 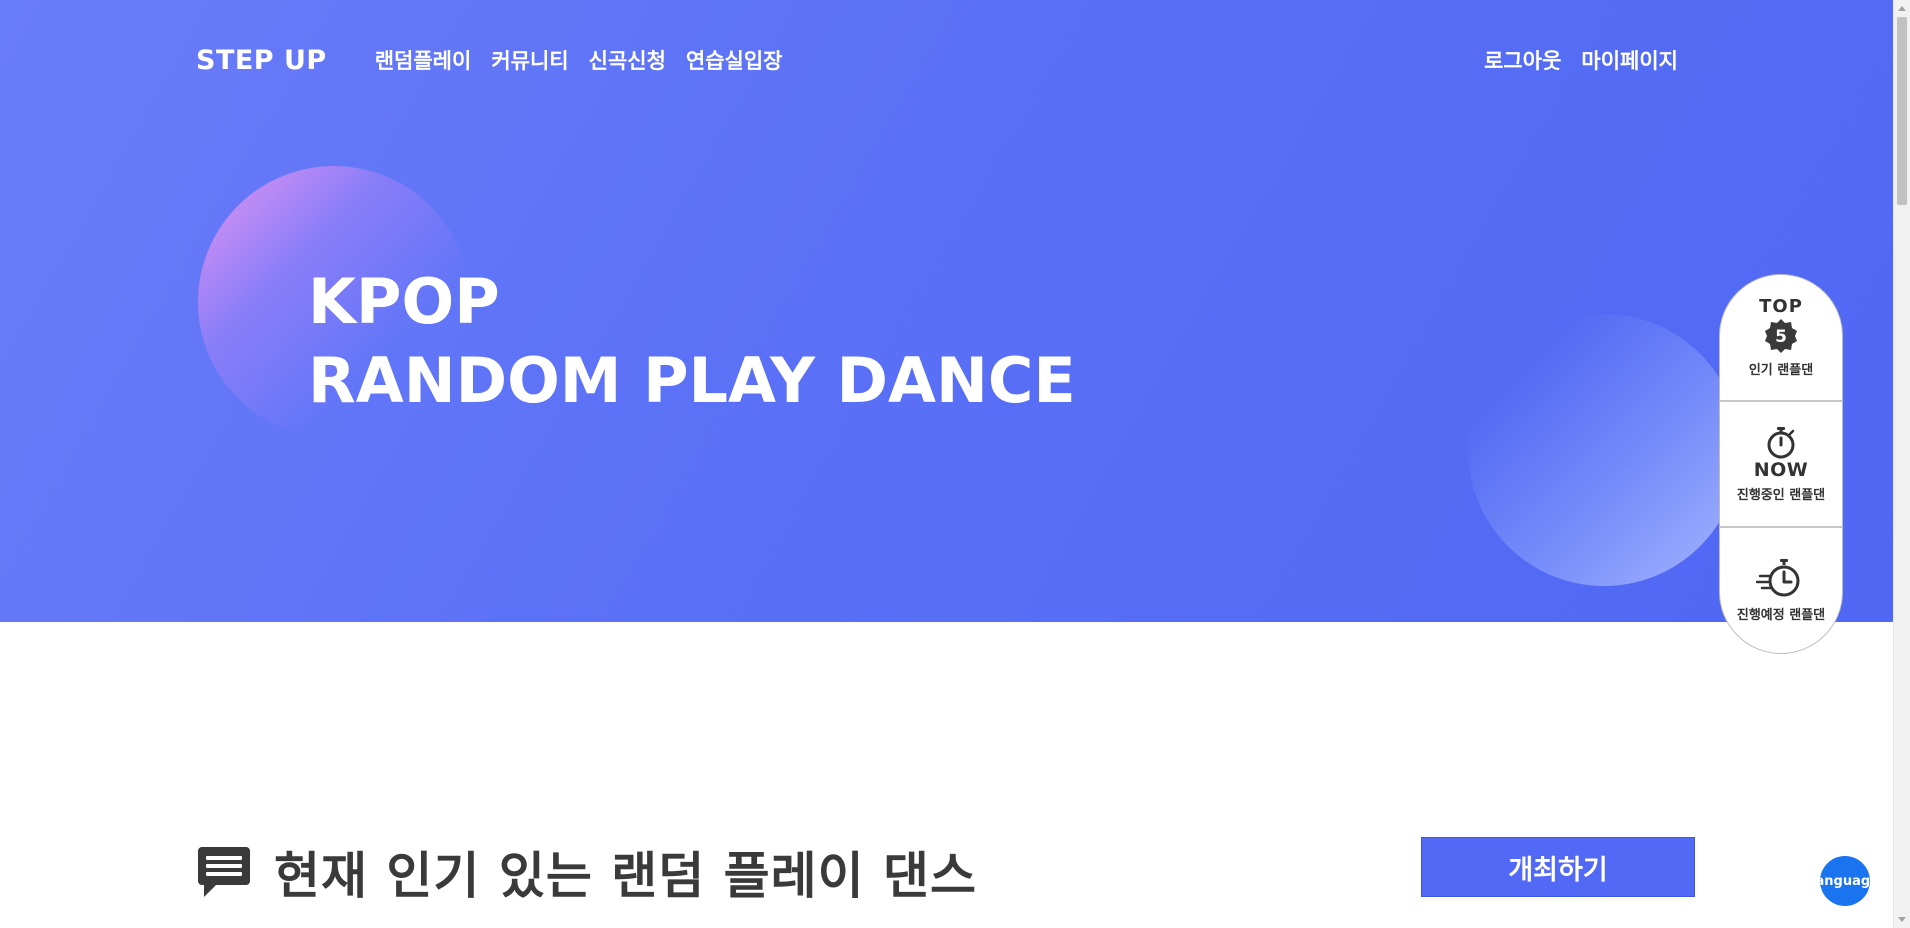 I want to click on scroll-up-arrow-icon, so click(x=1902, y=8).